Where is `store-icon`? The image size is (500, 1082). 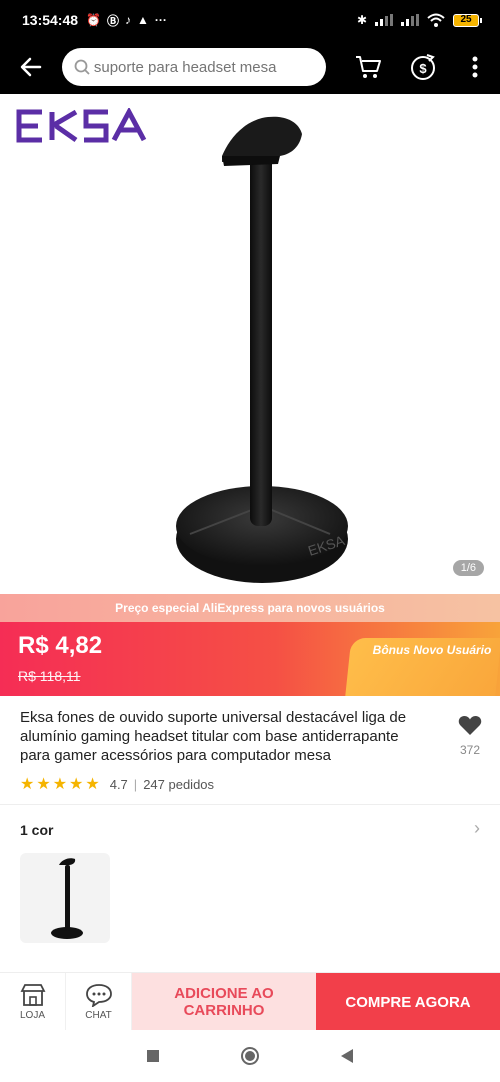 store-icon is located at coordinates (32, 995).